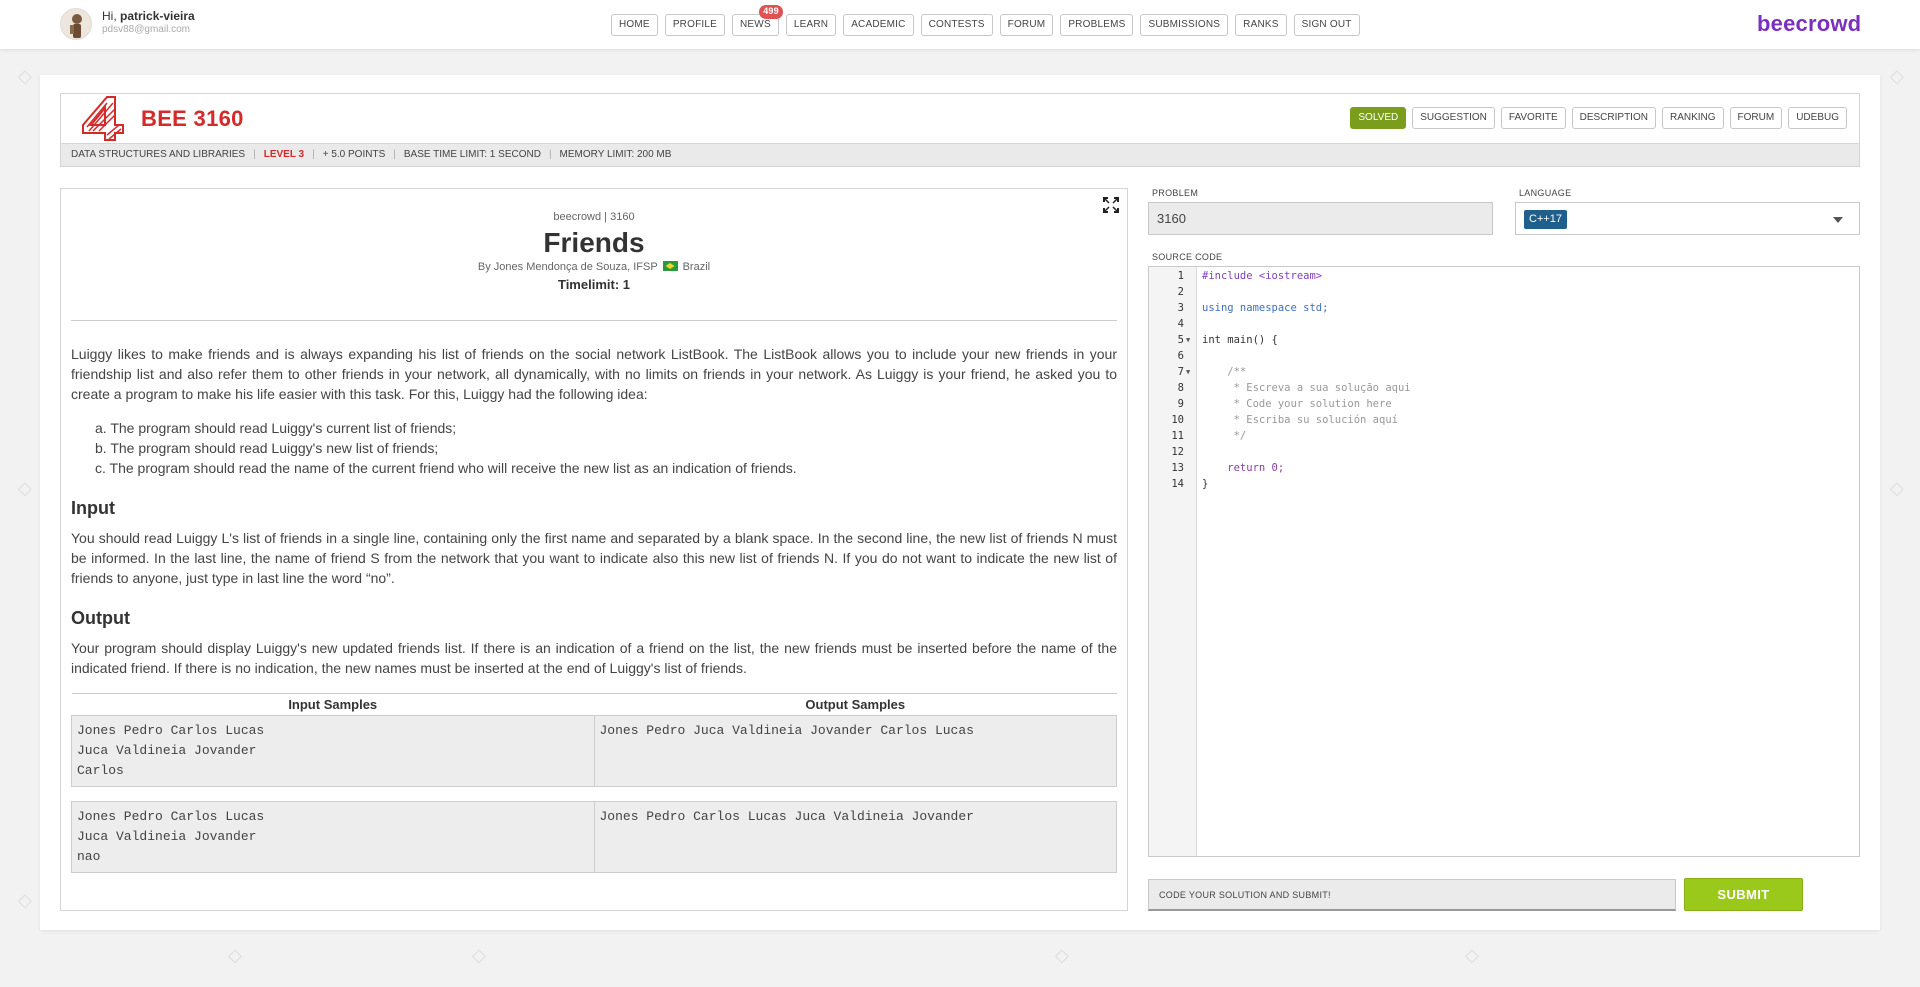 The width and height of the screenshot is (1920, 987). Describe the element at coordinates (1240, 340) in the screenshot. I see `code-text: int main() {` at that location.